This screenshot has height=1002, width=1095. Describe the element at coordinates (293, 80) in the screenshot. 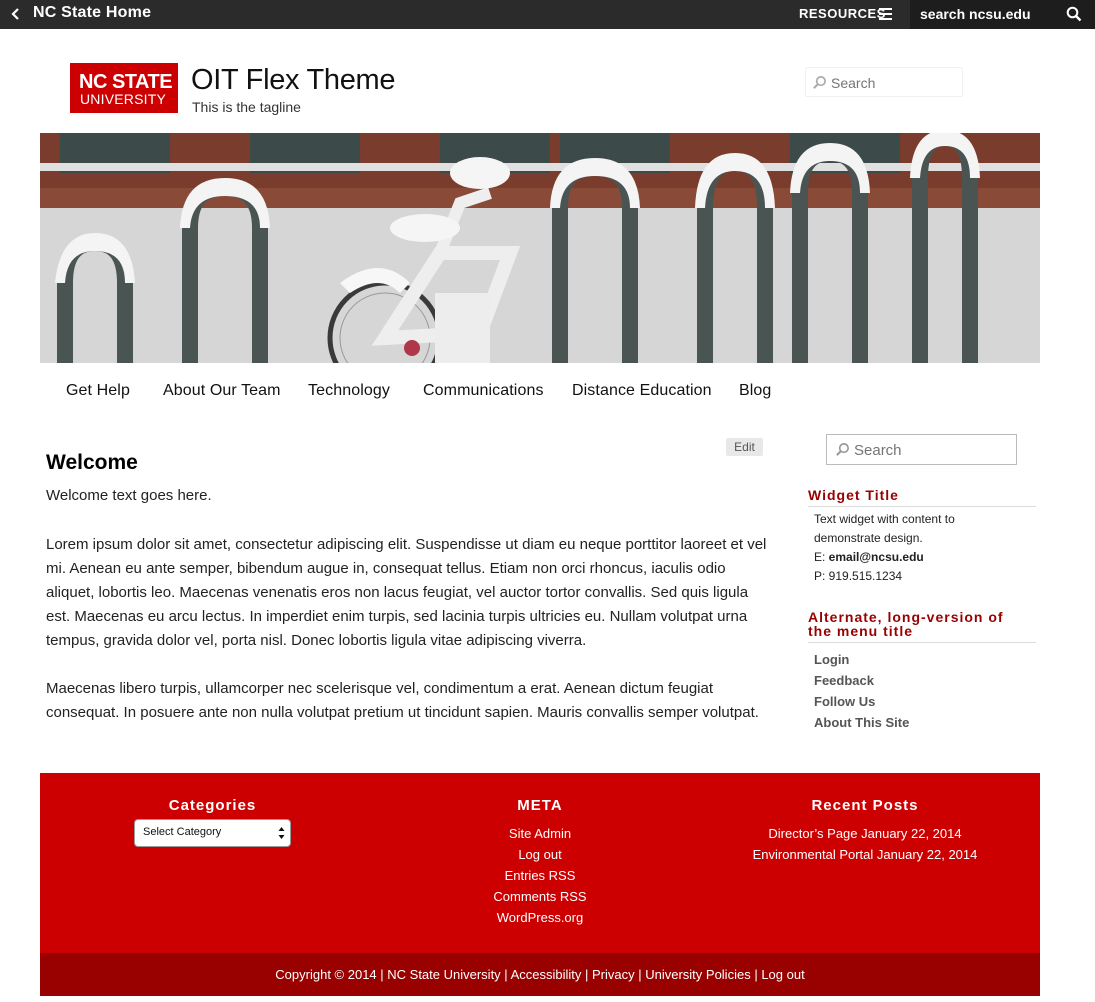

I see `site-title: OIT Flex Theme` at that location.